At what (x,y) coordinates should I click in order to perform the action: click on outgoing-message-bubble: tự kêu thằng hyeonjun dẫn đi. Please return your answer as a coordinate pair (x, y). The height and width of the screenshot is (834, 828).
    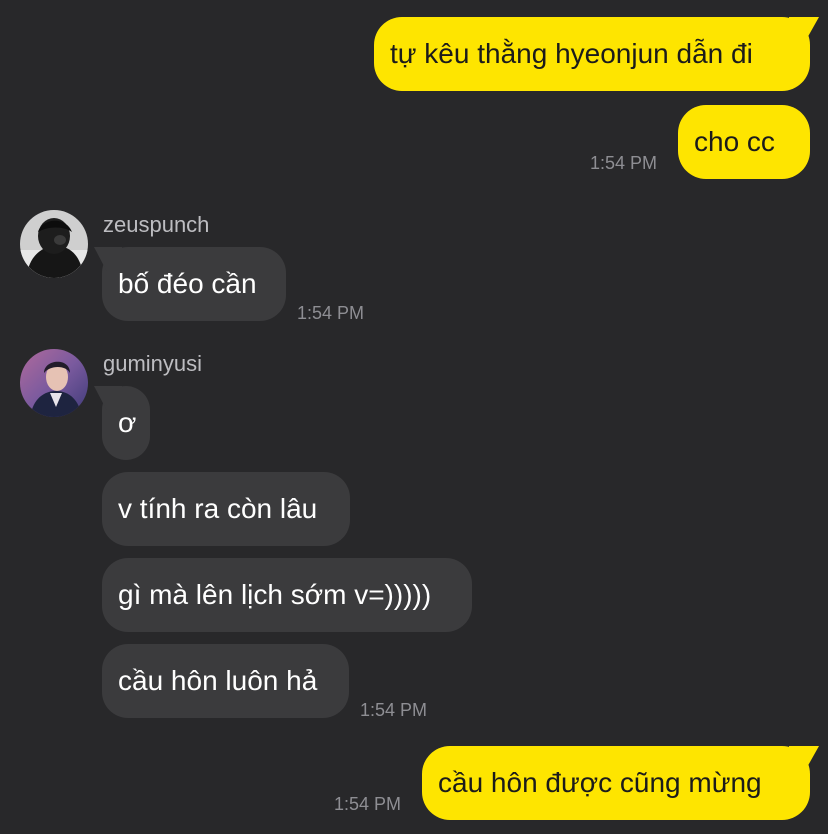
    Looking at the image, I should click on (592, 54).